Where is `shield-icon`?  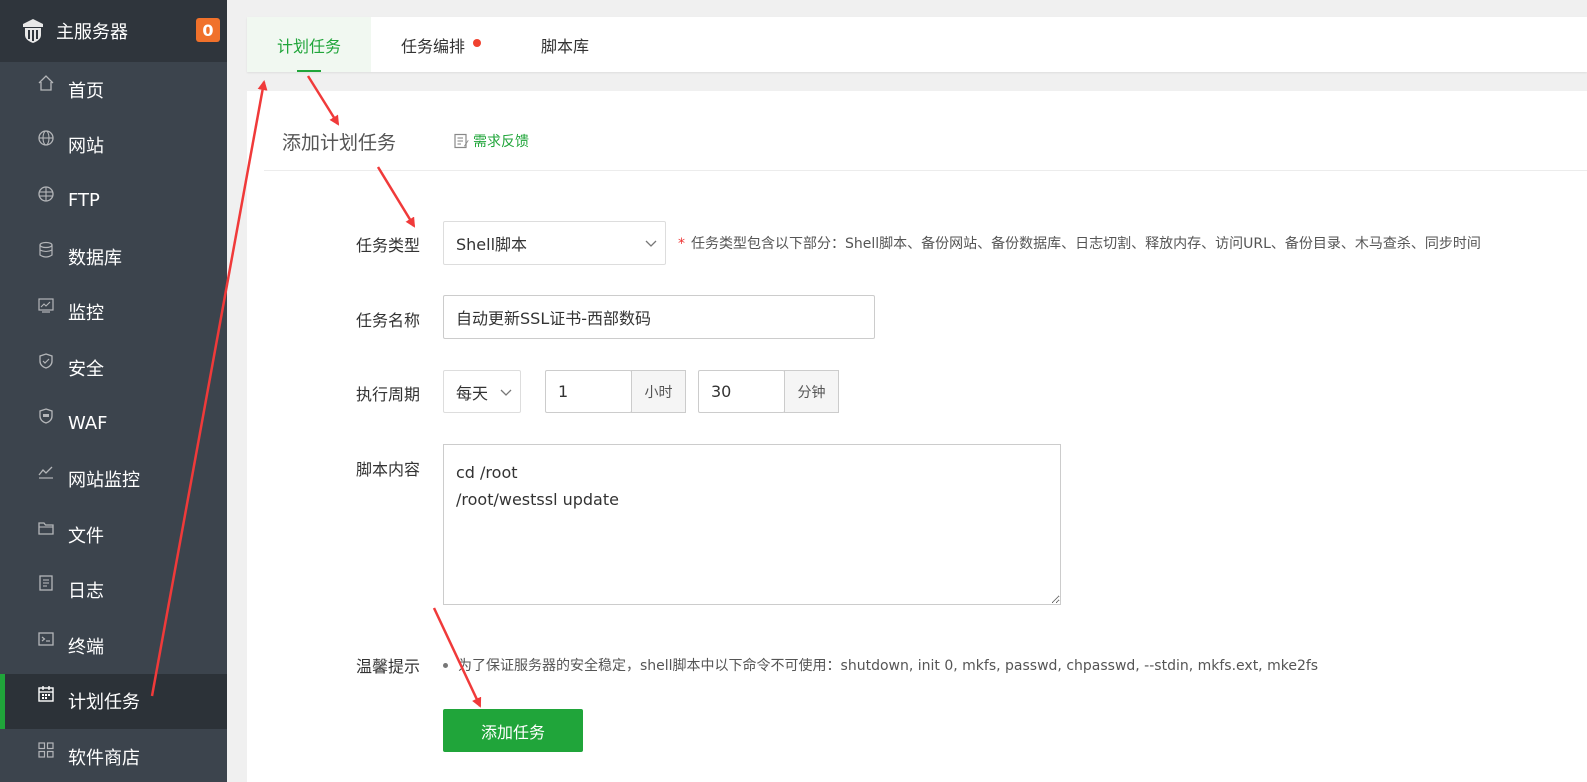 shield-icon is located at coordinates (46, 361).